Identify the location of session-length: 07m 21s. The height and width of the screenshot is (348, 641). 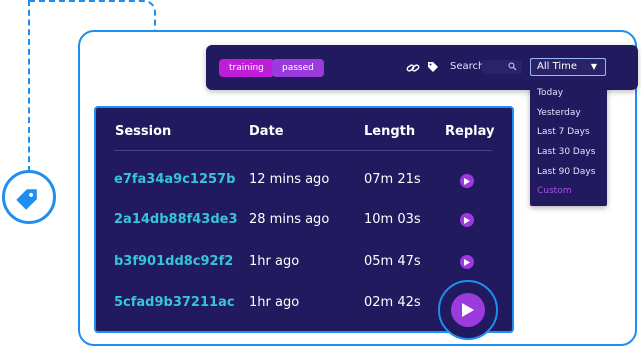
(392, 179).